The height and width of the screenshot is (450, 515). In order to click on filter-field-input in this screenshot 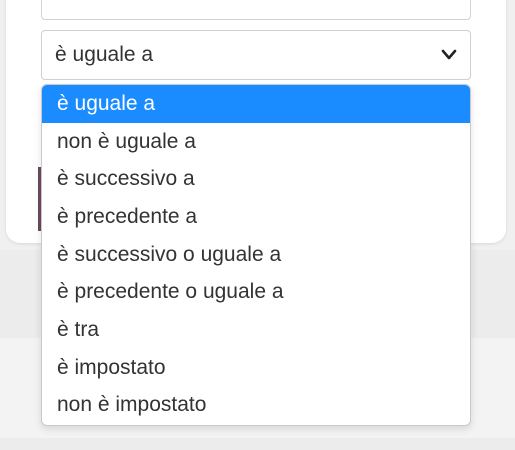, I will do `click(256, 10)`.